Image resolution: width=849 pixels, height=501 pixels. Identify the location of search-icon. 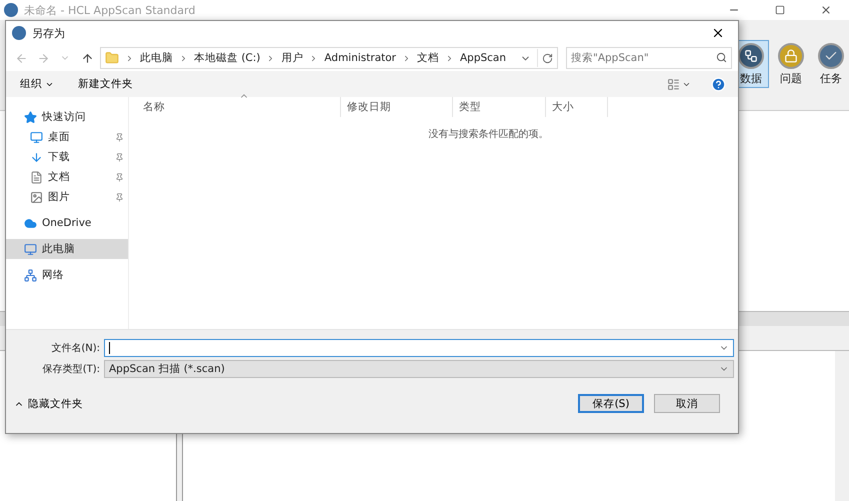
(721, 57).